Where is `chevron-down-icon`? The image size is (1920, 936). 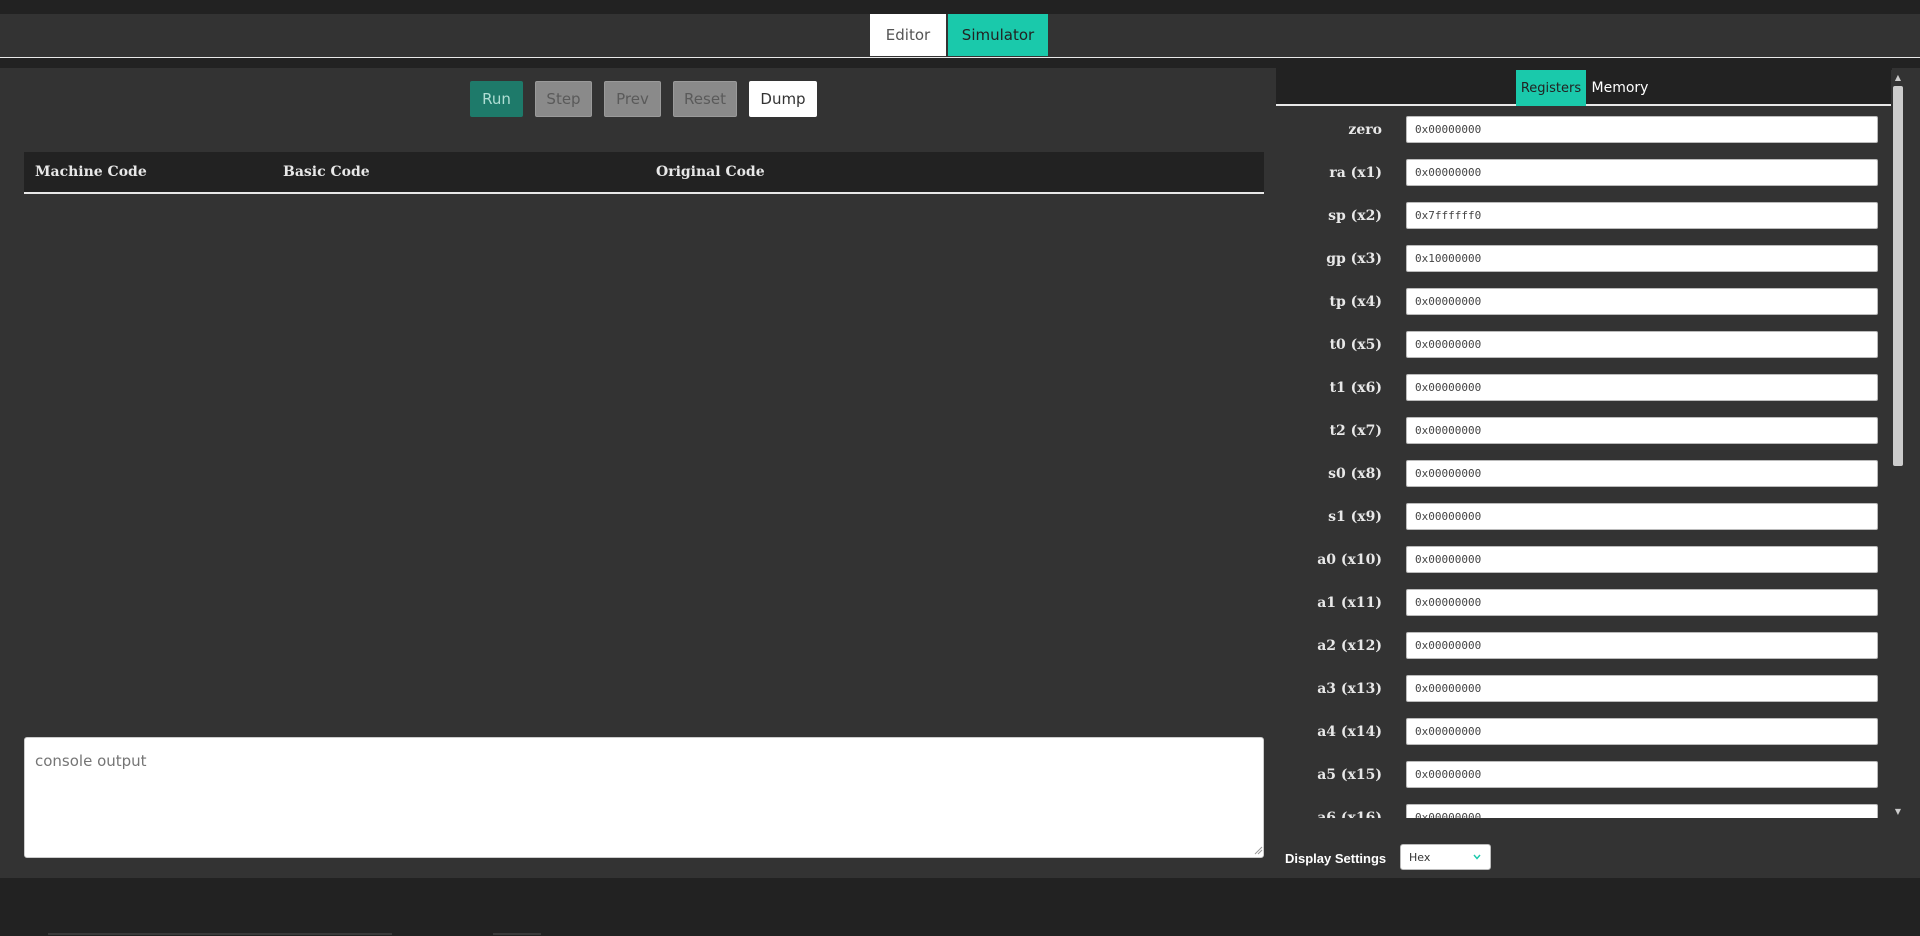 chevron-down-icon is located at coordinates (1477, 857).